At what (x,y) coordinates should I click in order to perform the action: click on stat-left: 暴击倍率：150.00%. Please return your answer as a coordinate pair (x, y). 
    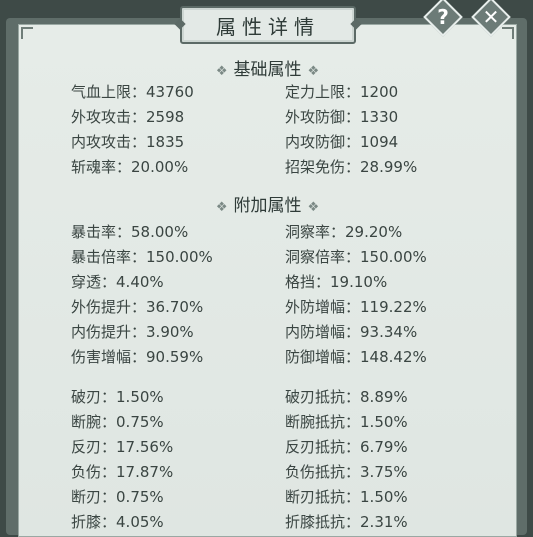
    Looking at the image, I should click on (142, 256).